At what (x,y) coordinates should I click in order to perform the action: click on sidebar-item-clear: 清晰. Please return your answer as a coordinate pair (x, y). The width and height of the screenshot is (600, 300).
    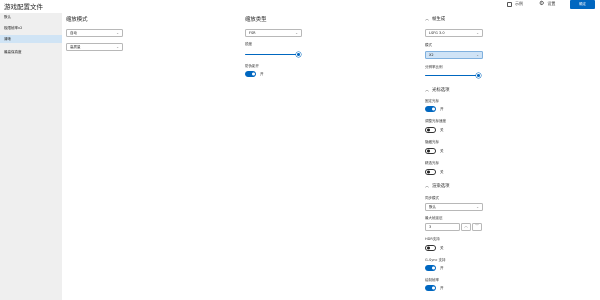
    Looking at the image, I should click on (31, 39).